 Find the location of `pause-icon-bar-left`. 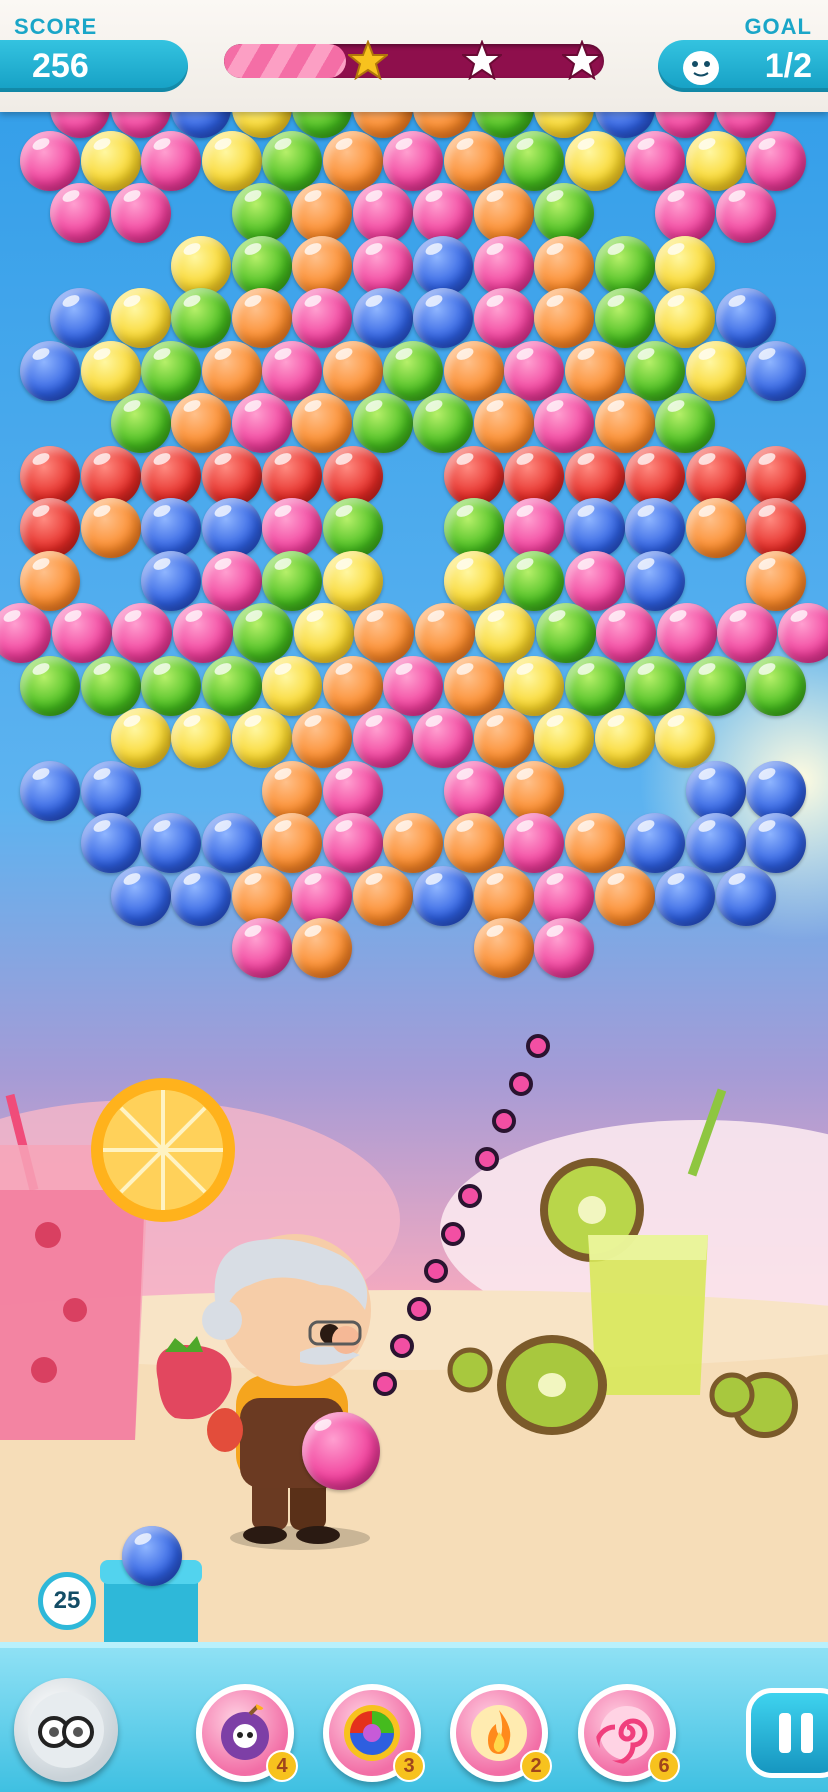

pause-icon-bar-left is located at coordinates (785, 1733).